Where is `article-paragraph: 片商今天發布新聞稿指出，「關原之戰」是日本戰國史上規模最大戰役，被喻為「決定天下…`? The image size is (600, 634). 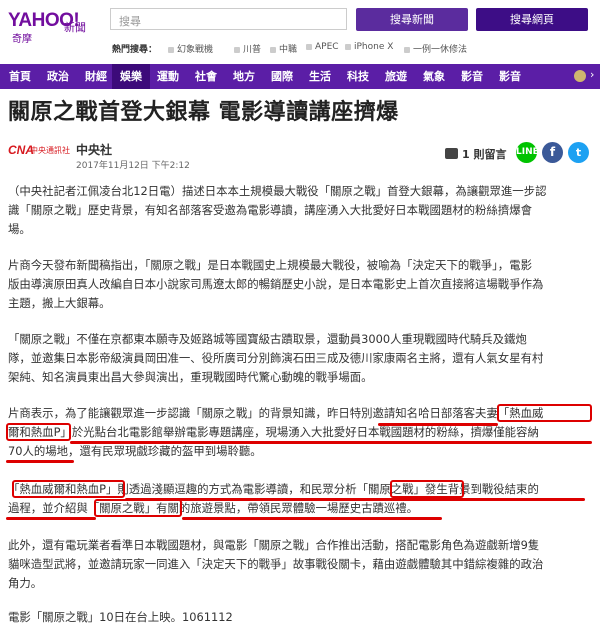 article-paragraph: 片商今天發布新聞稿指出，「關原之戰」是日本戰國史上規模最大戰役，被喻為「決定天下… is located at coordinates (276, 284).